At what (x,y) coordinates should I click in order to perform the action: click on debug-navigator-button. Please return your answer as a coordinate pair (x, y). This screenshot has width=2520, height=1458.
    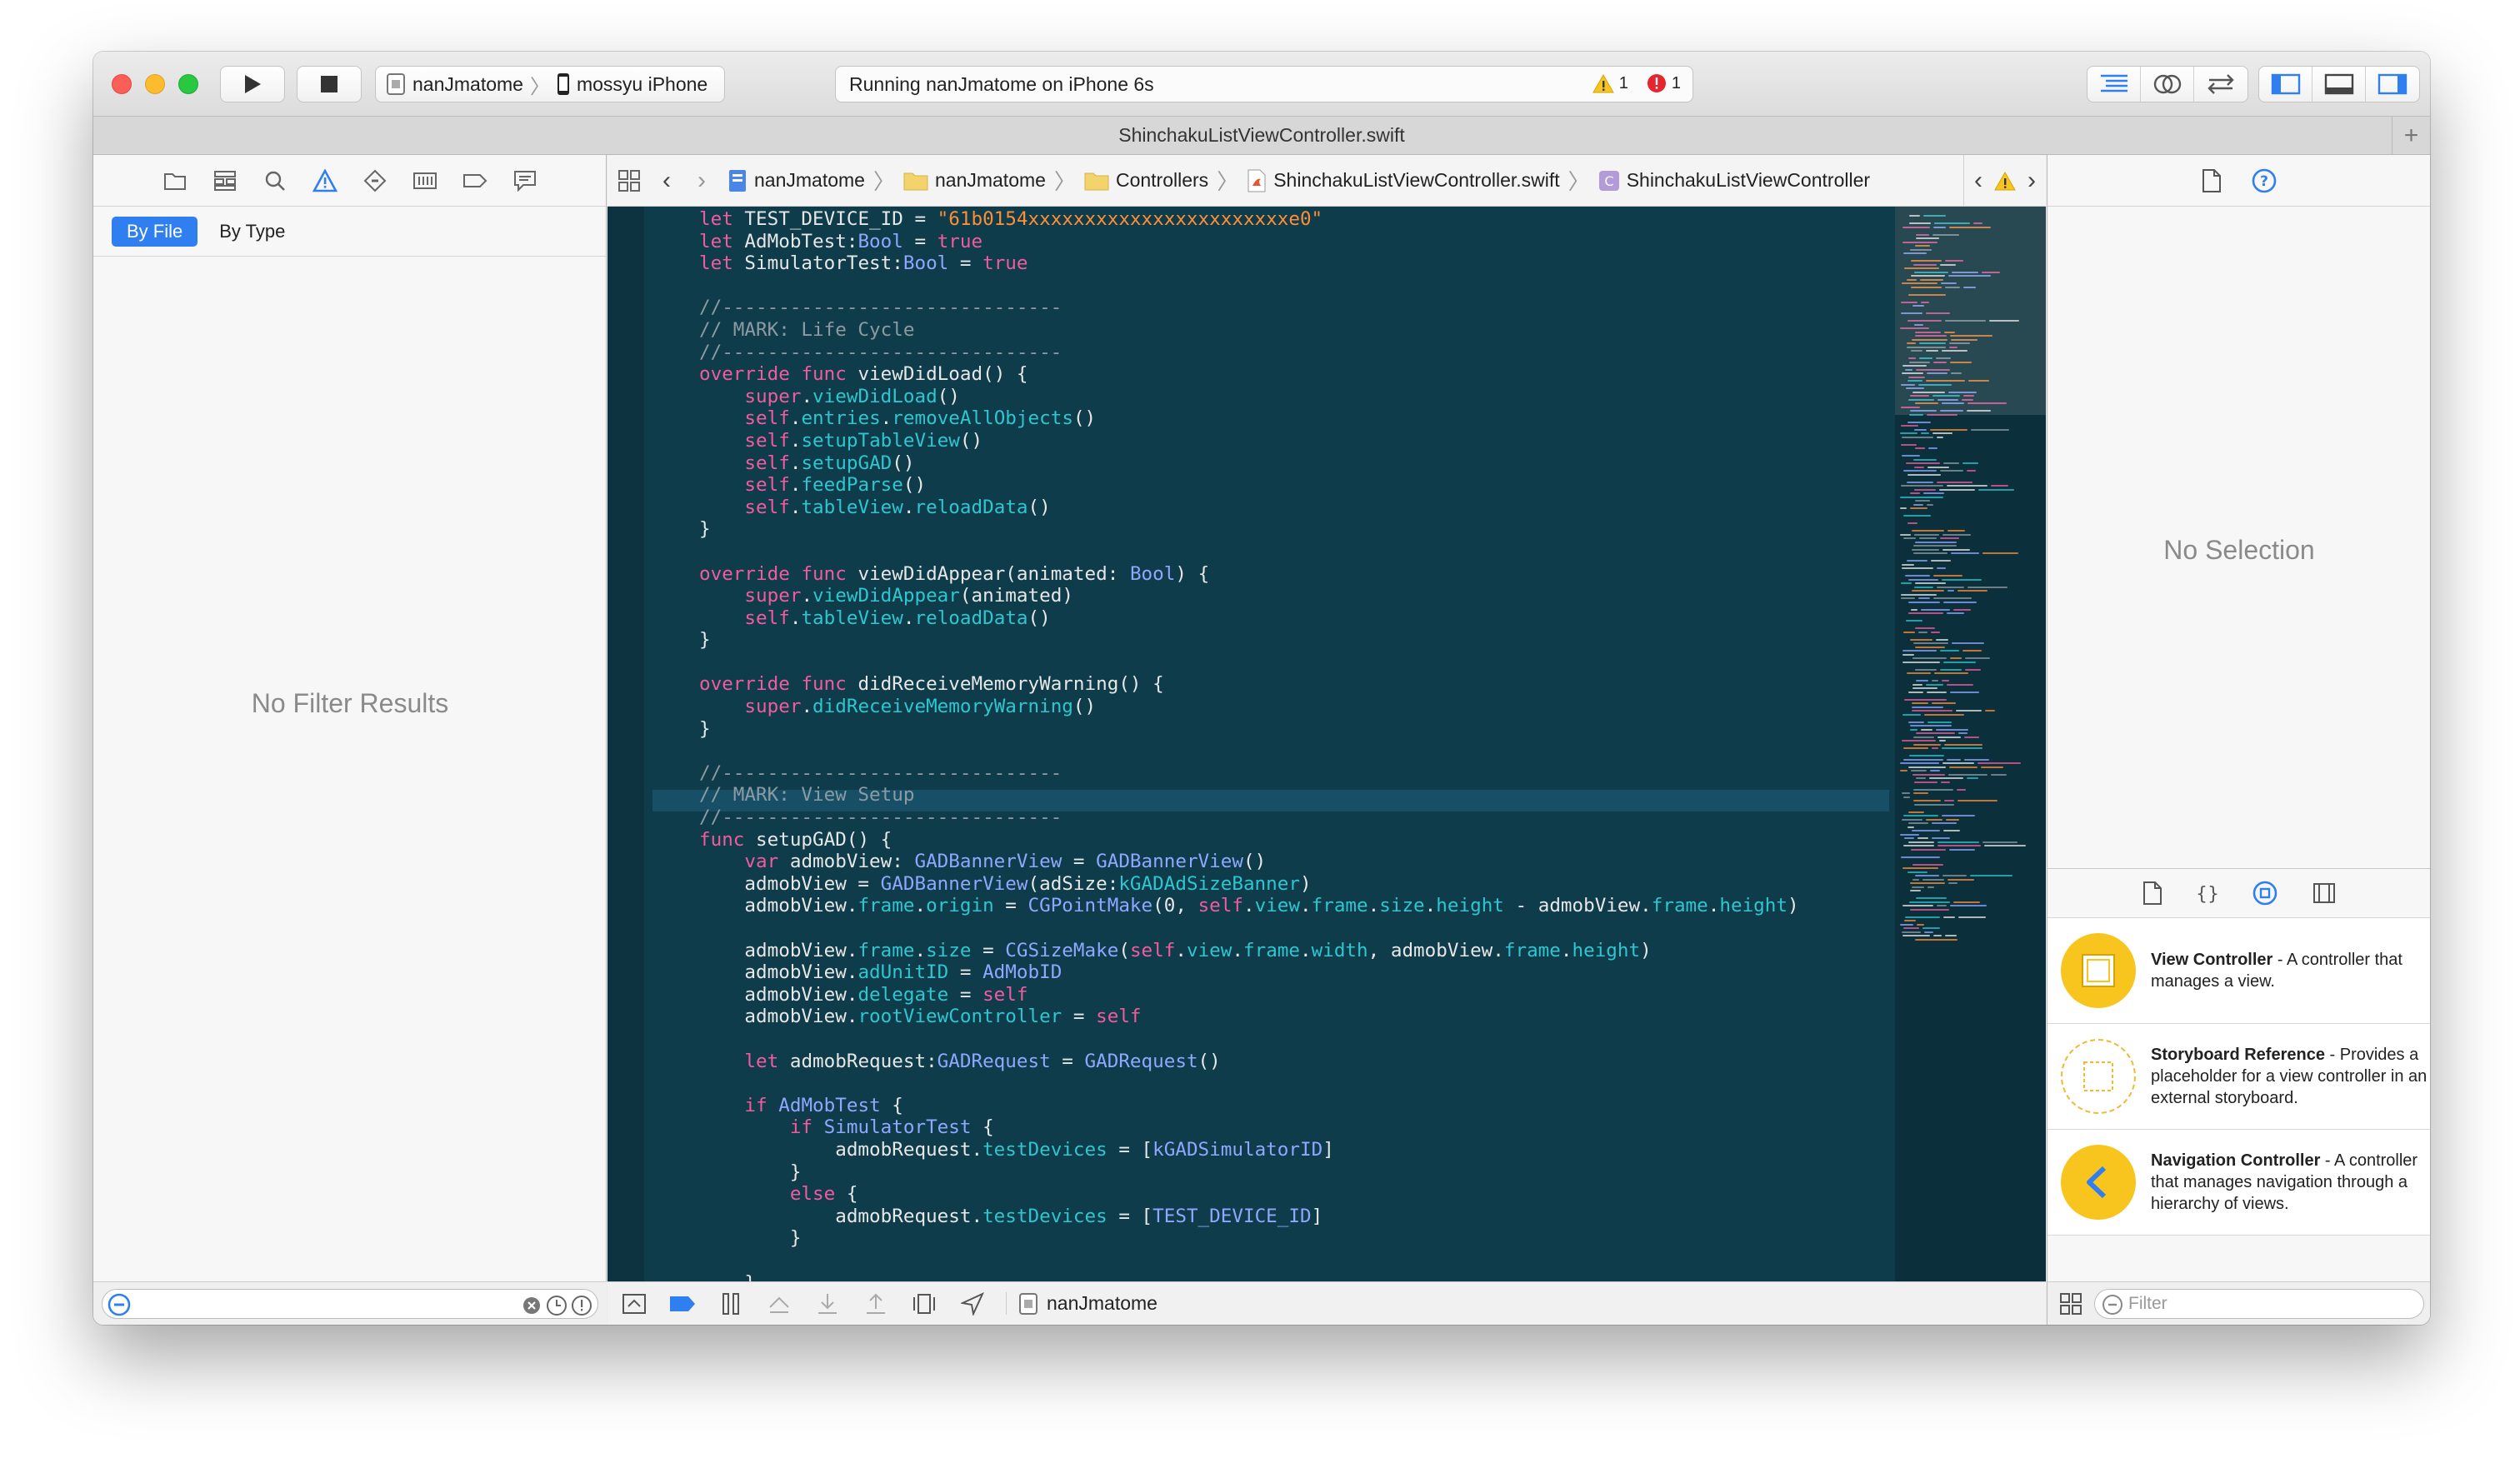
    Looking at the image, I should click on (425, 180).